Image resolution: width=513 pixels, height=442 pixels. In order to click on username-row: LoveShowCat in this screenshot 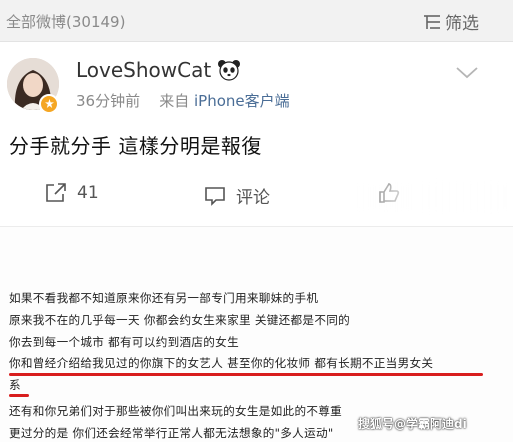, I will do `click(158, 70)`.